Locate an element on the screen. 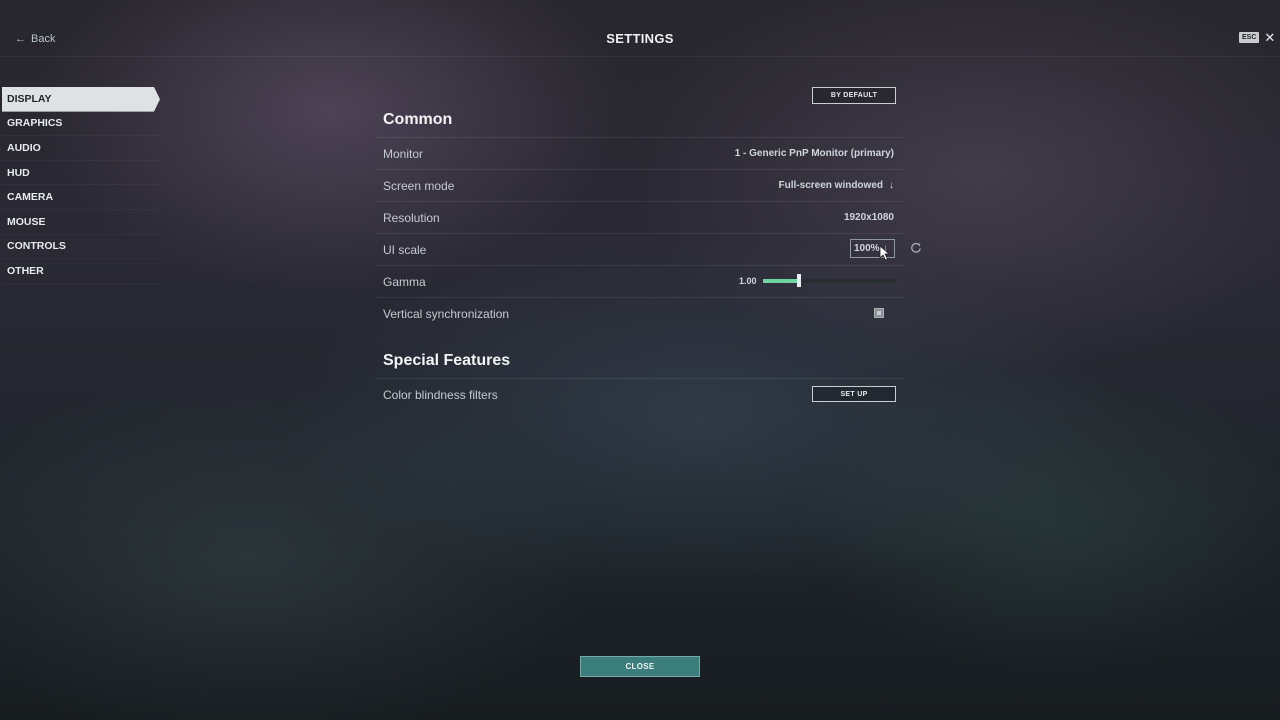 Image resolution: width=1280 pixels, height=720 pixels. sidebar-item-audio: AUDIO is located at coordinates (81, 148).